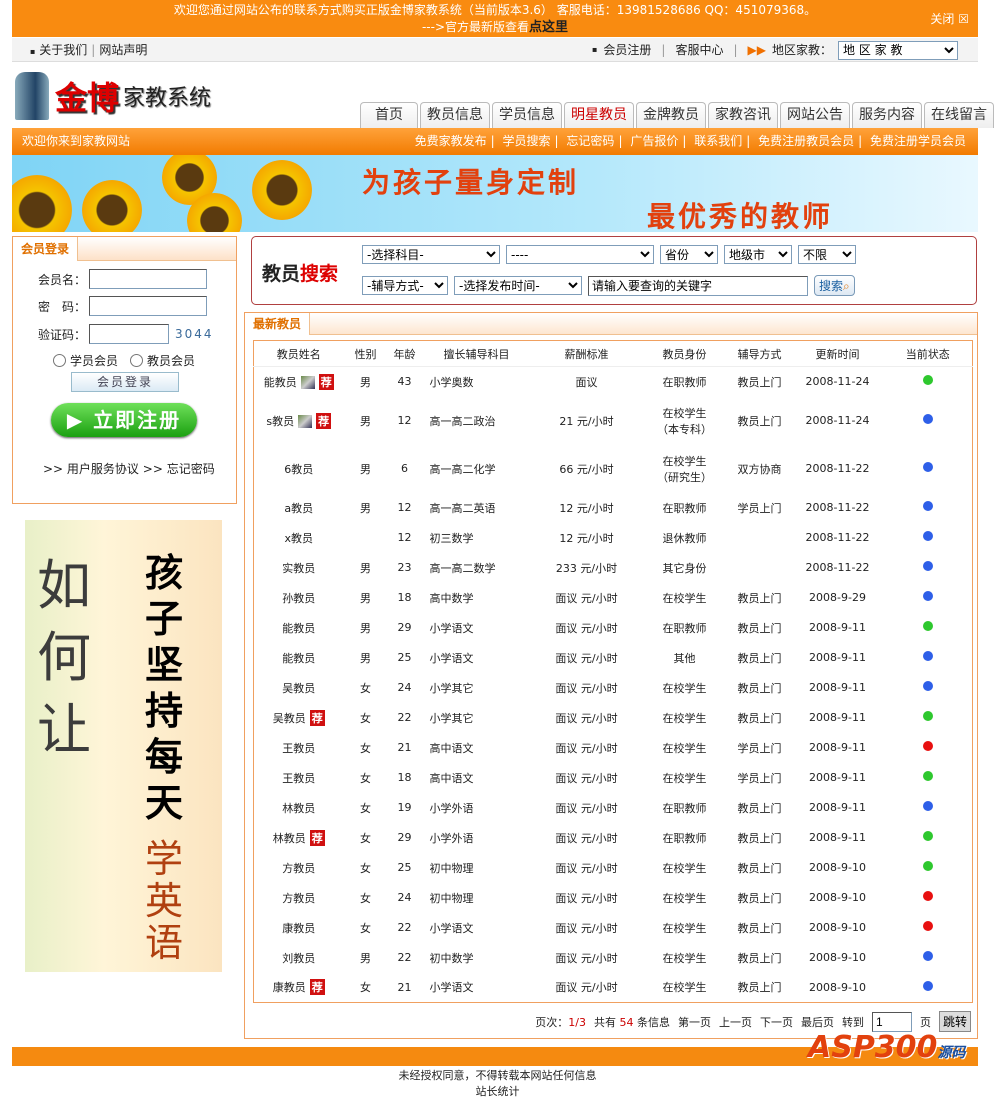  What do you see at coordinates (776, 1022) in the screenshot?
I see `next-page-link: 下一页` at bounding box center [776, 1022].